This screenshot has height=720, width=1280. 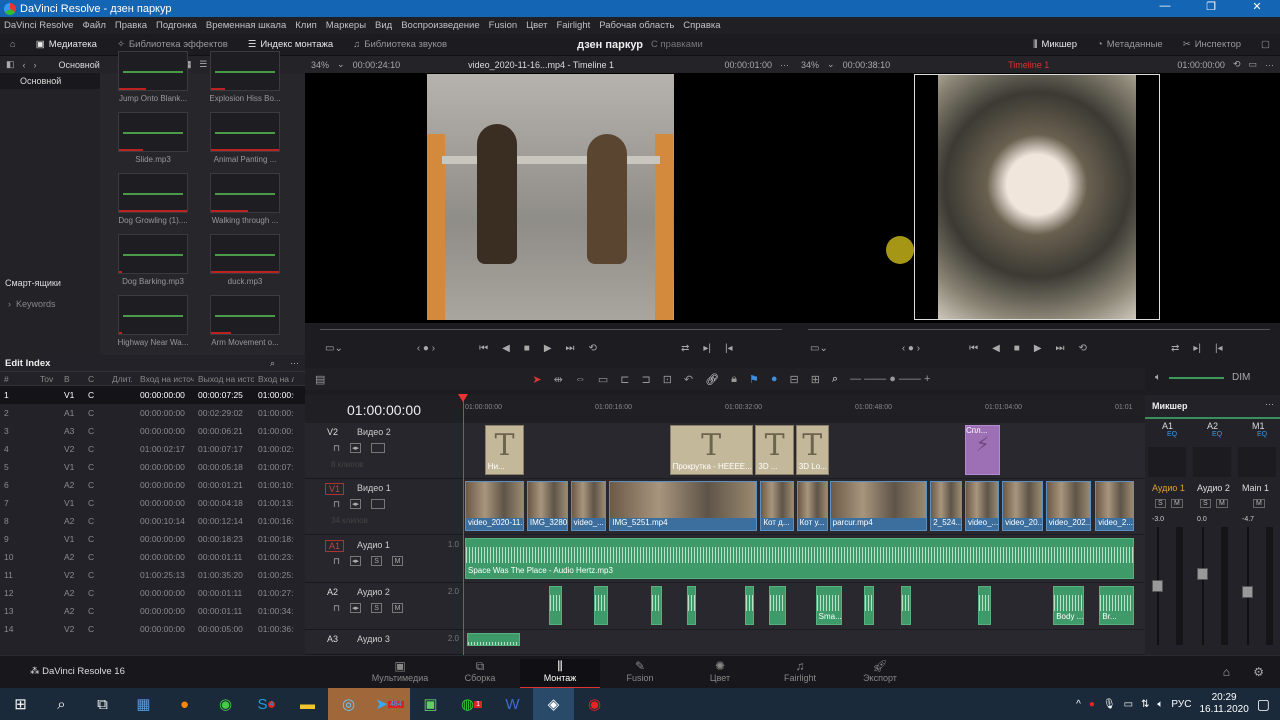 I want to click on home-icon: ⌂, so click(x=1226, y=672).